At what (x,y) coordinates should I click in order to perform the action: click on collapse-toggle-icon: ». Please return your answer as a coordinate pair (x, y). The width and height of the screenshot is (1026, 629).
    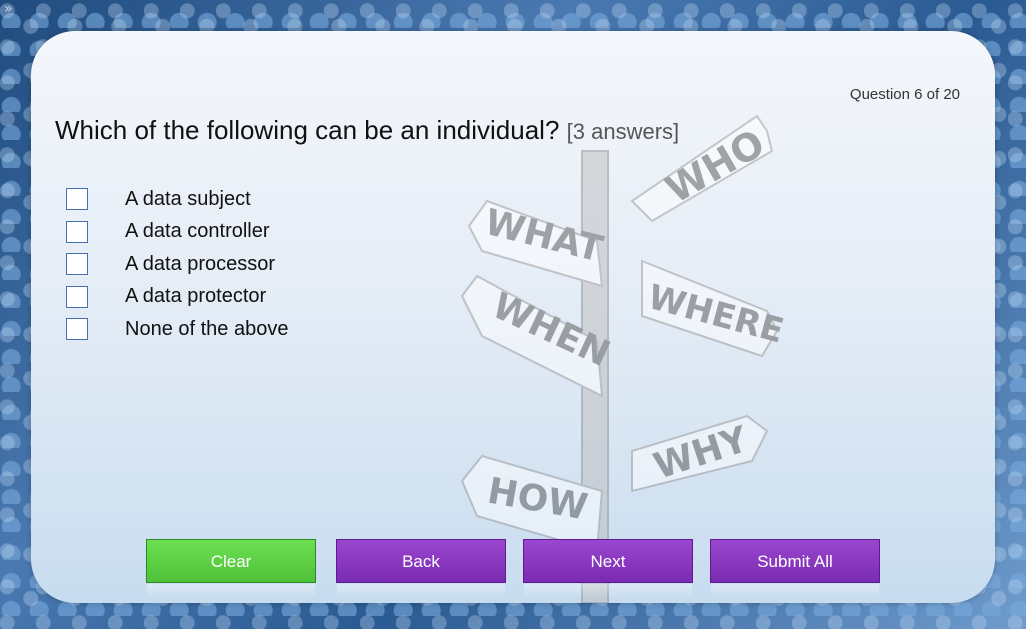
    Looking at the image, I should click on (8, 9).